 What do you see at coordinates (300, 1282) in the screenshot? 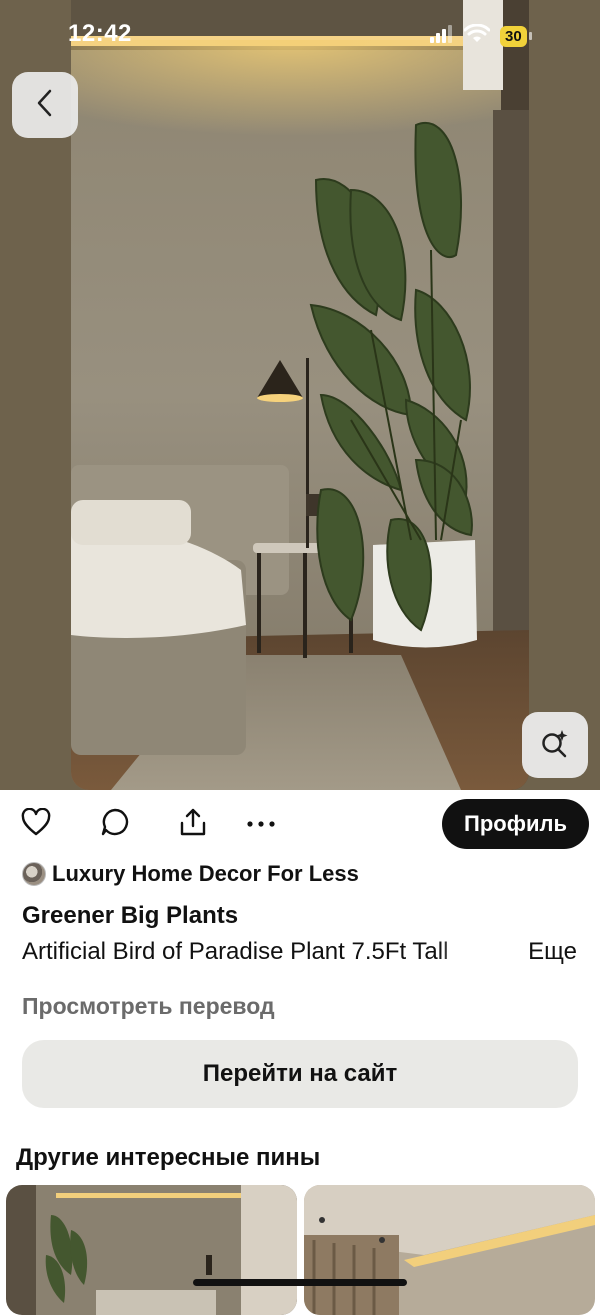
I see `home-indicator` at bounding box center [300, 1282].